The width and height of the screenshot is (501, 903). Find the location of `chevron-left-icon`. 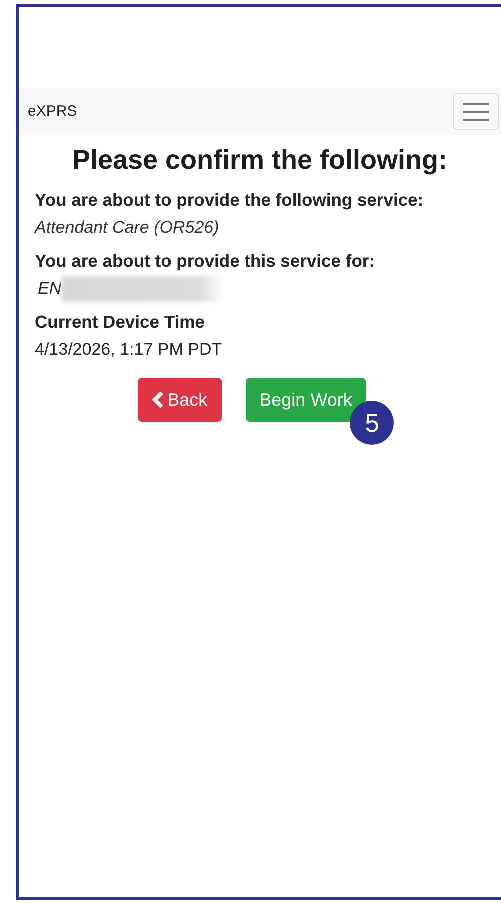

chevron-left-icon is located at coordinates (158, 400).